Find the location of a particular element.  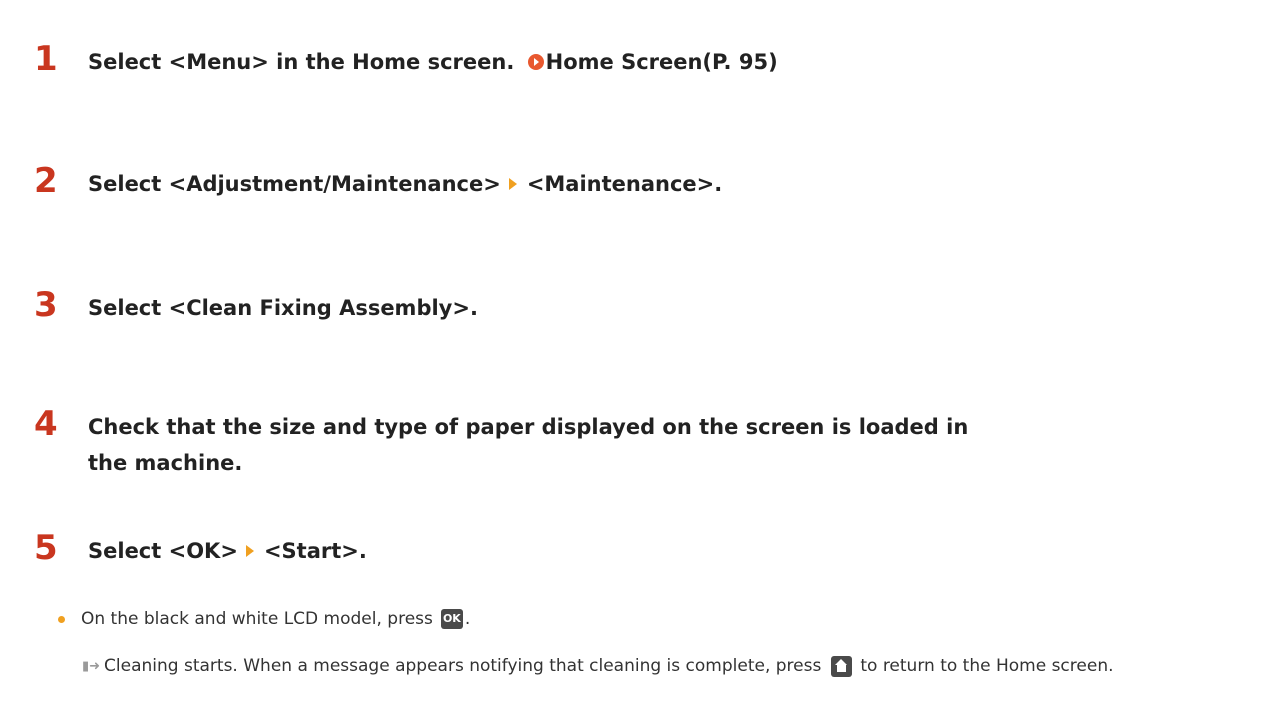

bullet-dot-icon is located at coordinates (61, 619).